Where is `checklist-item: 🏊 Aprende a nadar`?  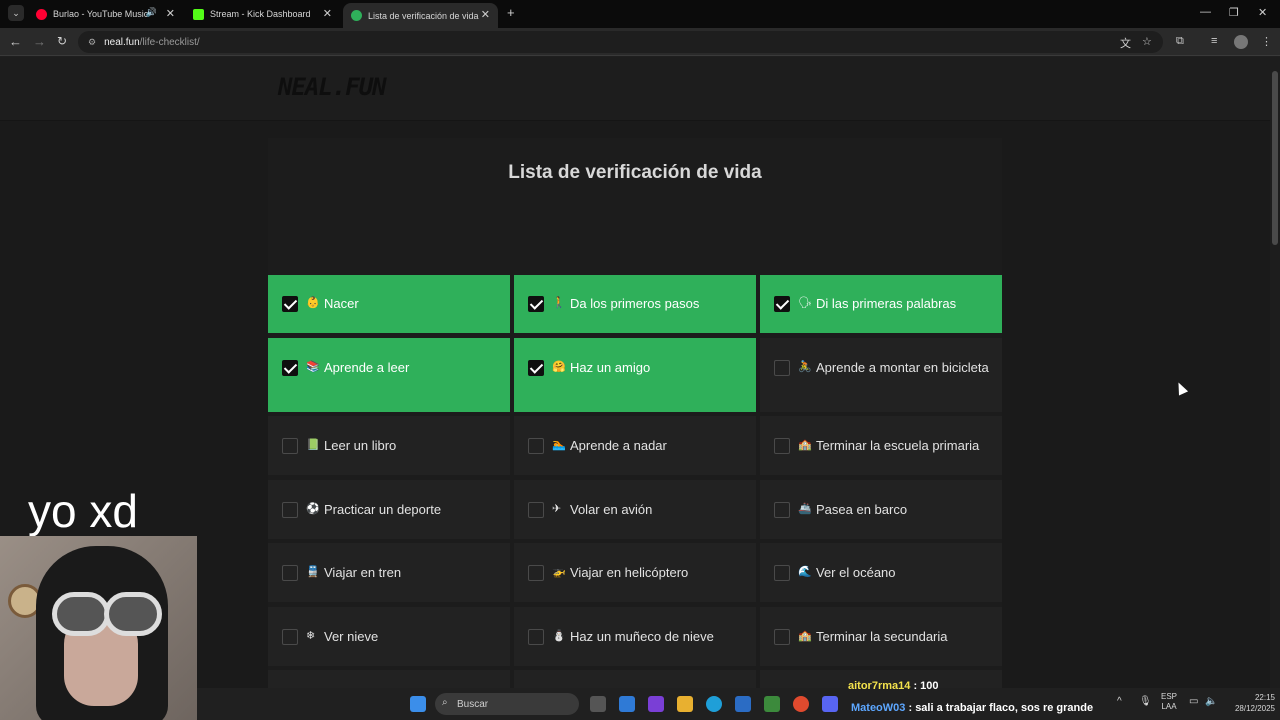 checklist-item: 🏊 Aprende a nadar is located at coordinates (635, 445).